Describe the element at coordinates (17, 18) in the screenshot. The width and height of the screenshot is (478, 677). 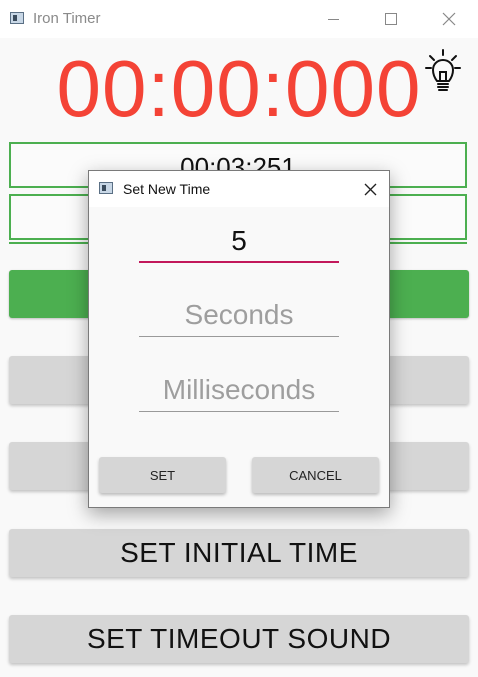
I see `app-icon` at that location.